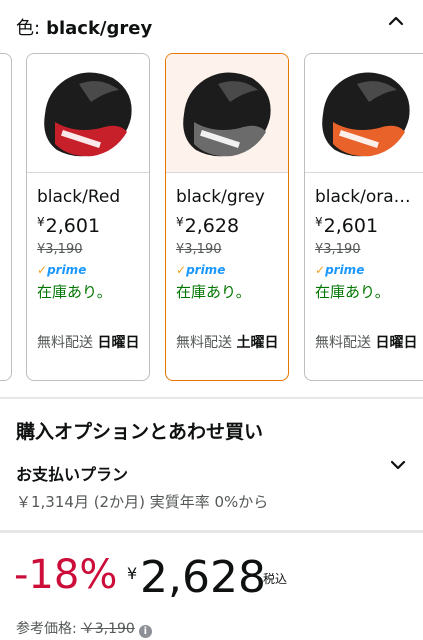 The image size is (423, 640). What do you see at coordinates (79, 197) in the screenshot?
I see `swatch-name: black/Red` at bounding box center [79, 197].